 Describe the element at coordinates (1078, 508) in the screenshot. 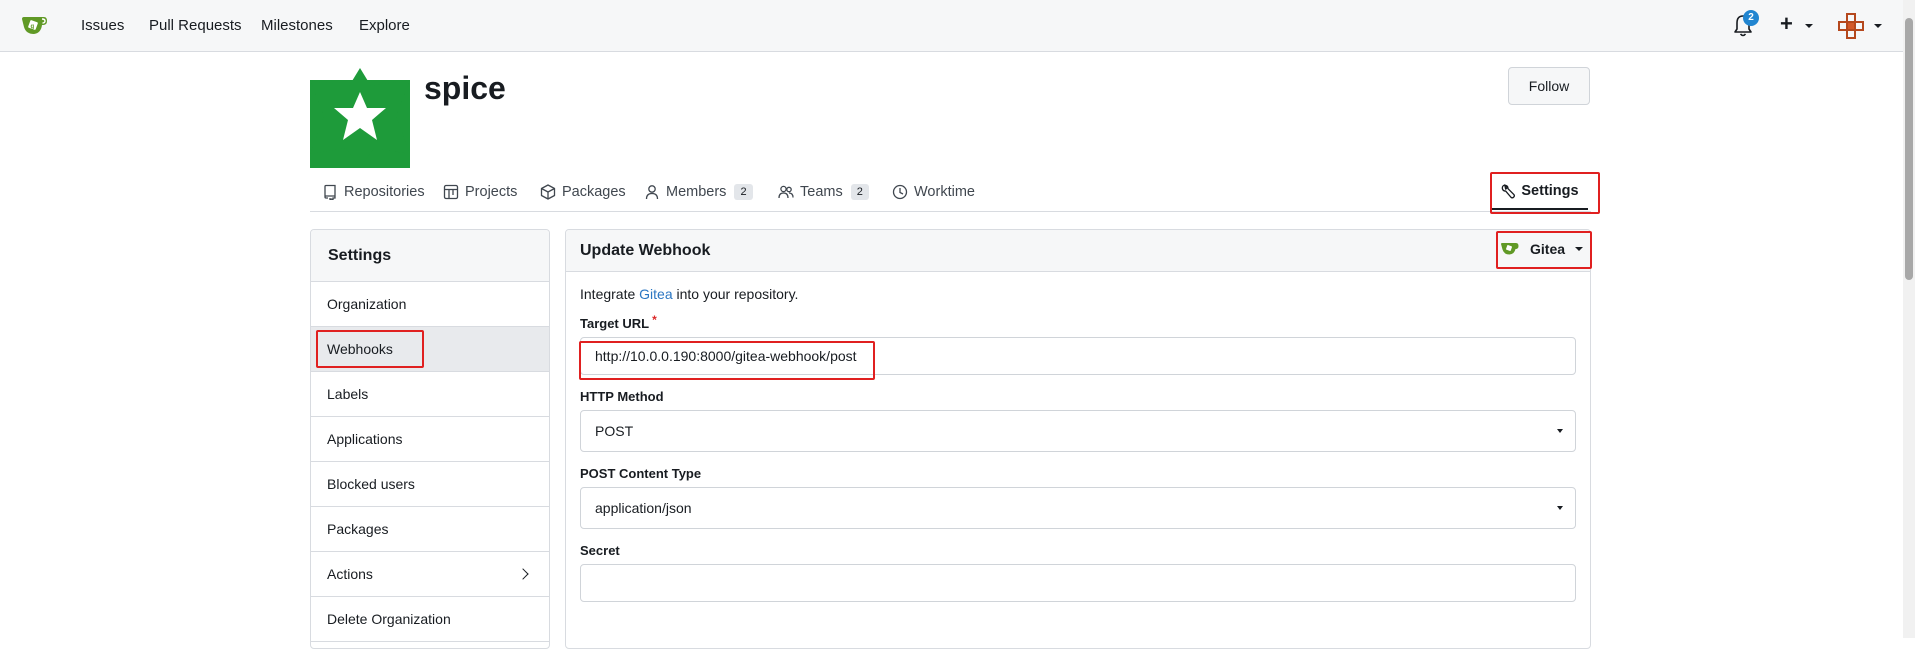

I see `content-type-select: application/json` at that location.